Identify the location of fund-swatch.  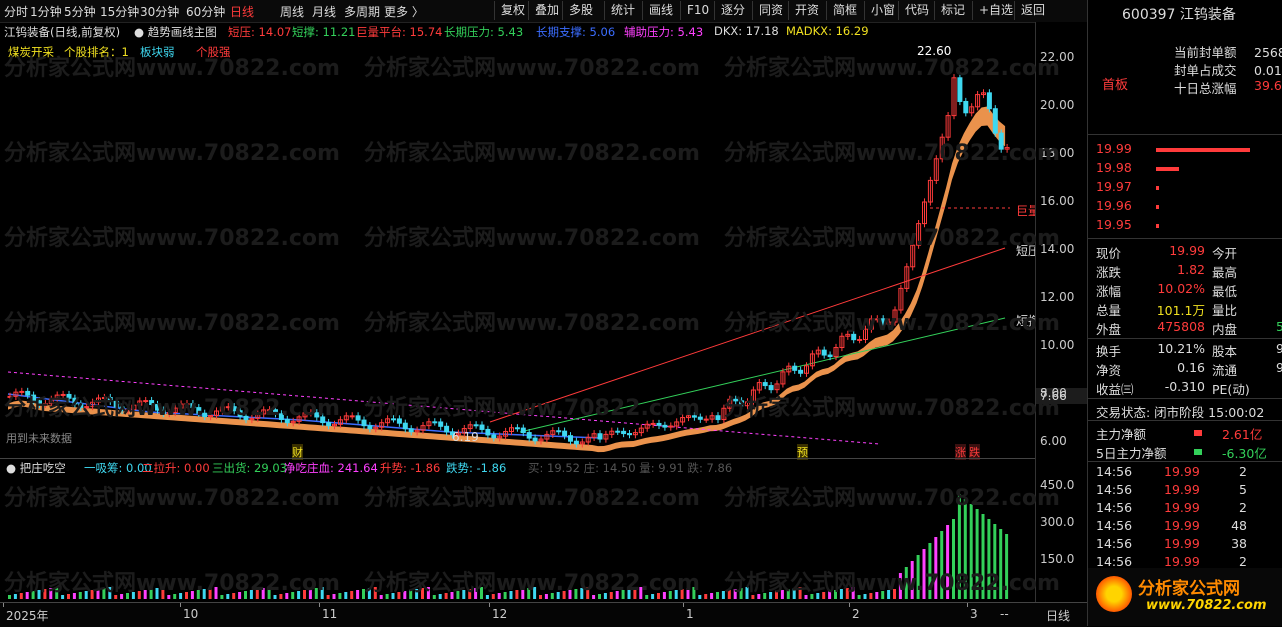
(1198, 433).